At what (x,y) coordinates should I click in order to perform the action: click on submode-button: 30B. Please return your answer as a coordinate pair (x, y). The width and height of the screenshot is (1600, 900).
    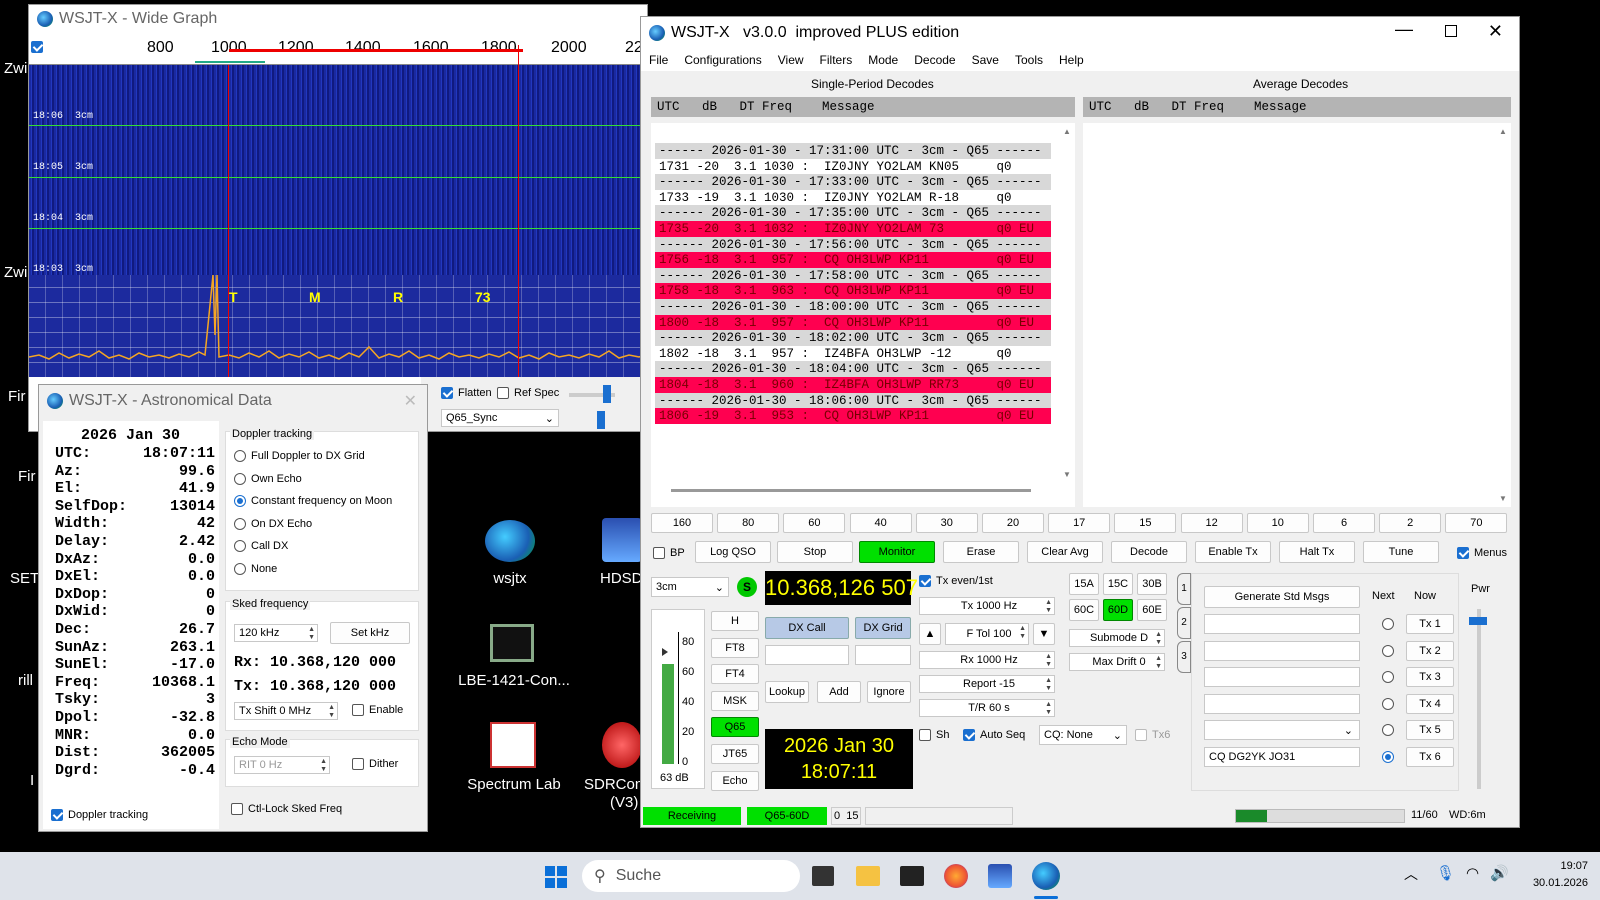
    Looking at the image, I should click on (1152, 584).